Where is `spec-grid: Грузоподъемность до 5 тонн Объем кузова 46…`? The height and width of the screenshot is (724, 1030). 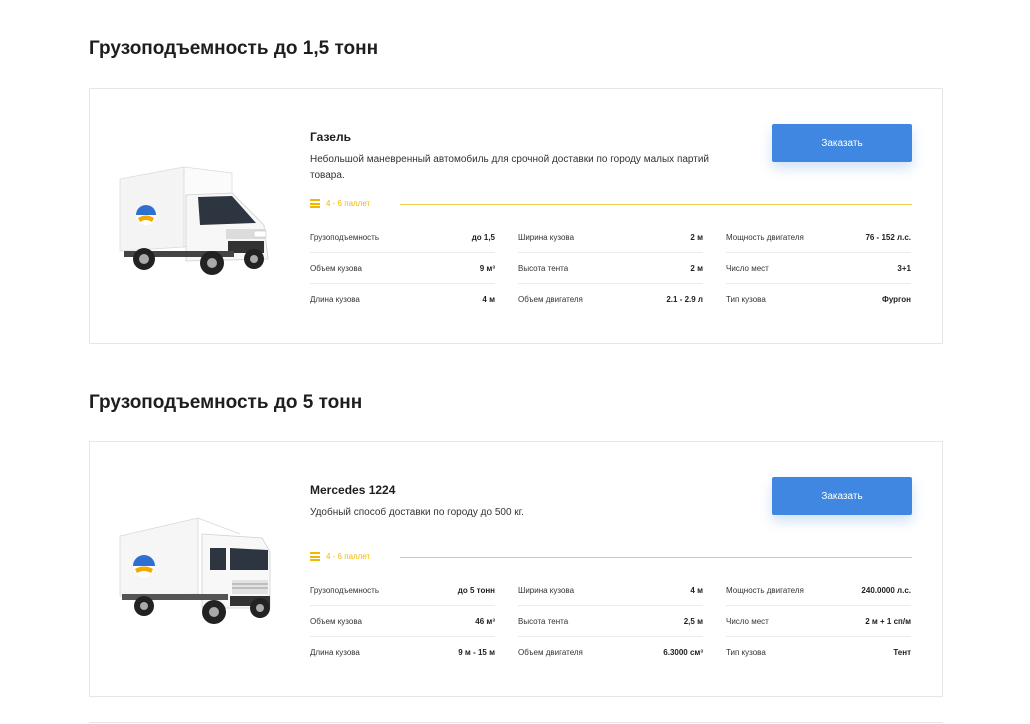
spec-grid: Грузоподъемность до 5 тонн Объем кузова 46… is located at coordinates (611, 621).